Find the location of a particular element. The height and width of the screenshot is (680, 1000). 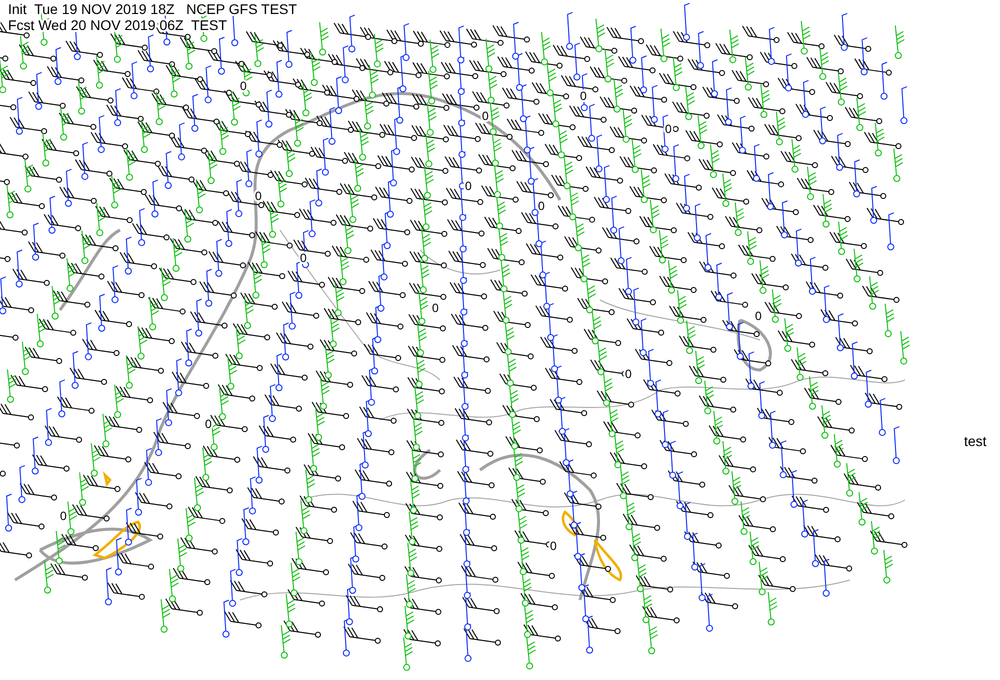

init-time-label: Init Tue 19 NOV 2019 18Z NCEP GFS TEST is located at coordinates (152, 9).